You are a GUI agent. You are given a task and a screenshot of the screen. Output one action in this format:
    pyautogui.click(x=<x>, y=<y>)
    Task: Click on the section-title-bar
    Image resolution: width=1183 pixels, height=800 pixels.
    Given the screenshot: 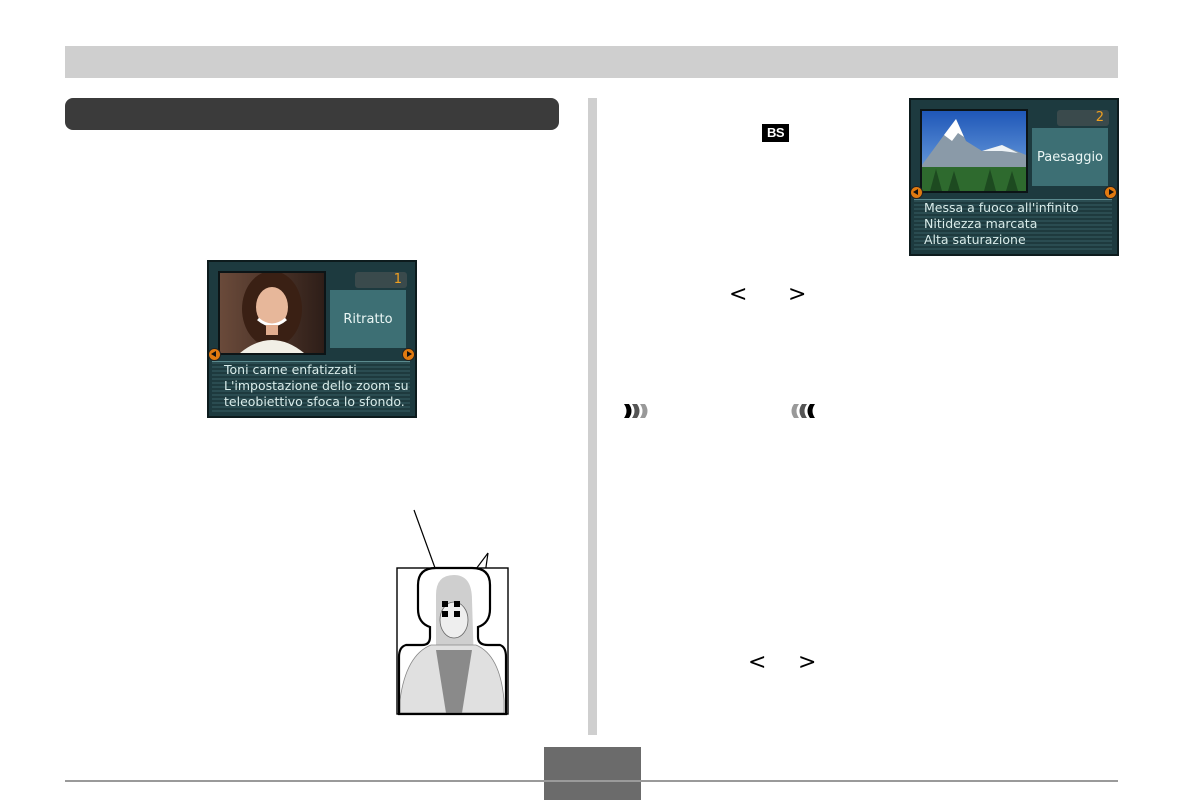 What is the action you would take?
    pyautogui.click(x=312, y=114)
    